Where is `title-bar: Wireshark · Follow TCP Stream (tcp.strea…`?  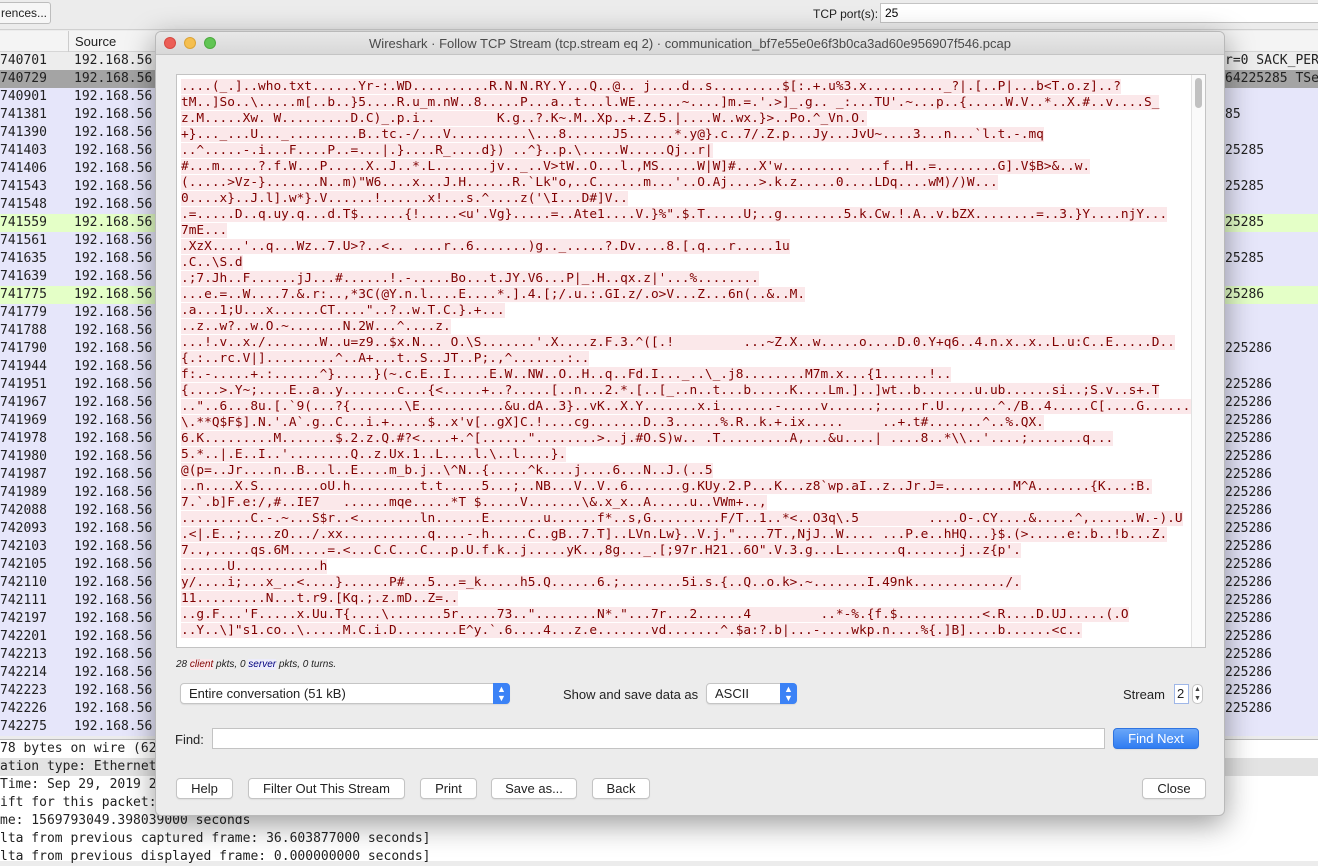
title-bar: Wireshark · Follow TCP Stream (tcp.strea… is located at coordinates (690, 43).